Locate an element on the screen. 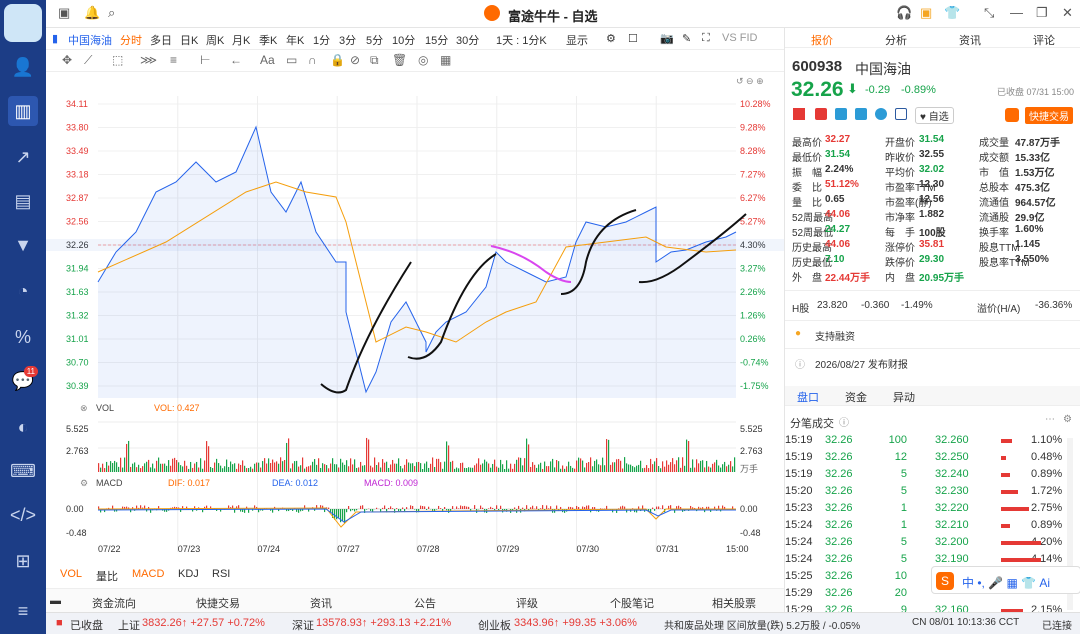 The height and width of the screenshot is (634, 1080). tab-3min: 3分 is located at coordinates (347, 40).